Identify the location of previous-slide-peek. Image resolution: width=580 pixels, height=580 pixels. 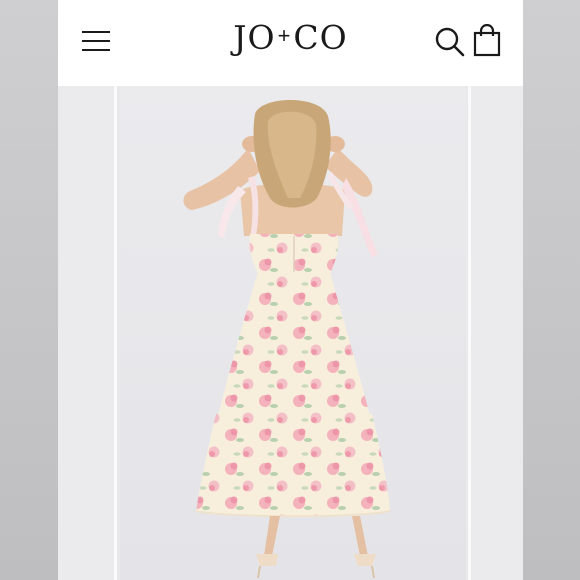
(86, 333).